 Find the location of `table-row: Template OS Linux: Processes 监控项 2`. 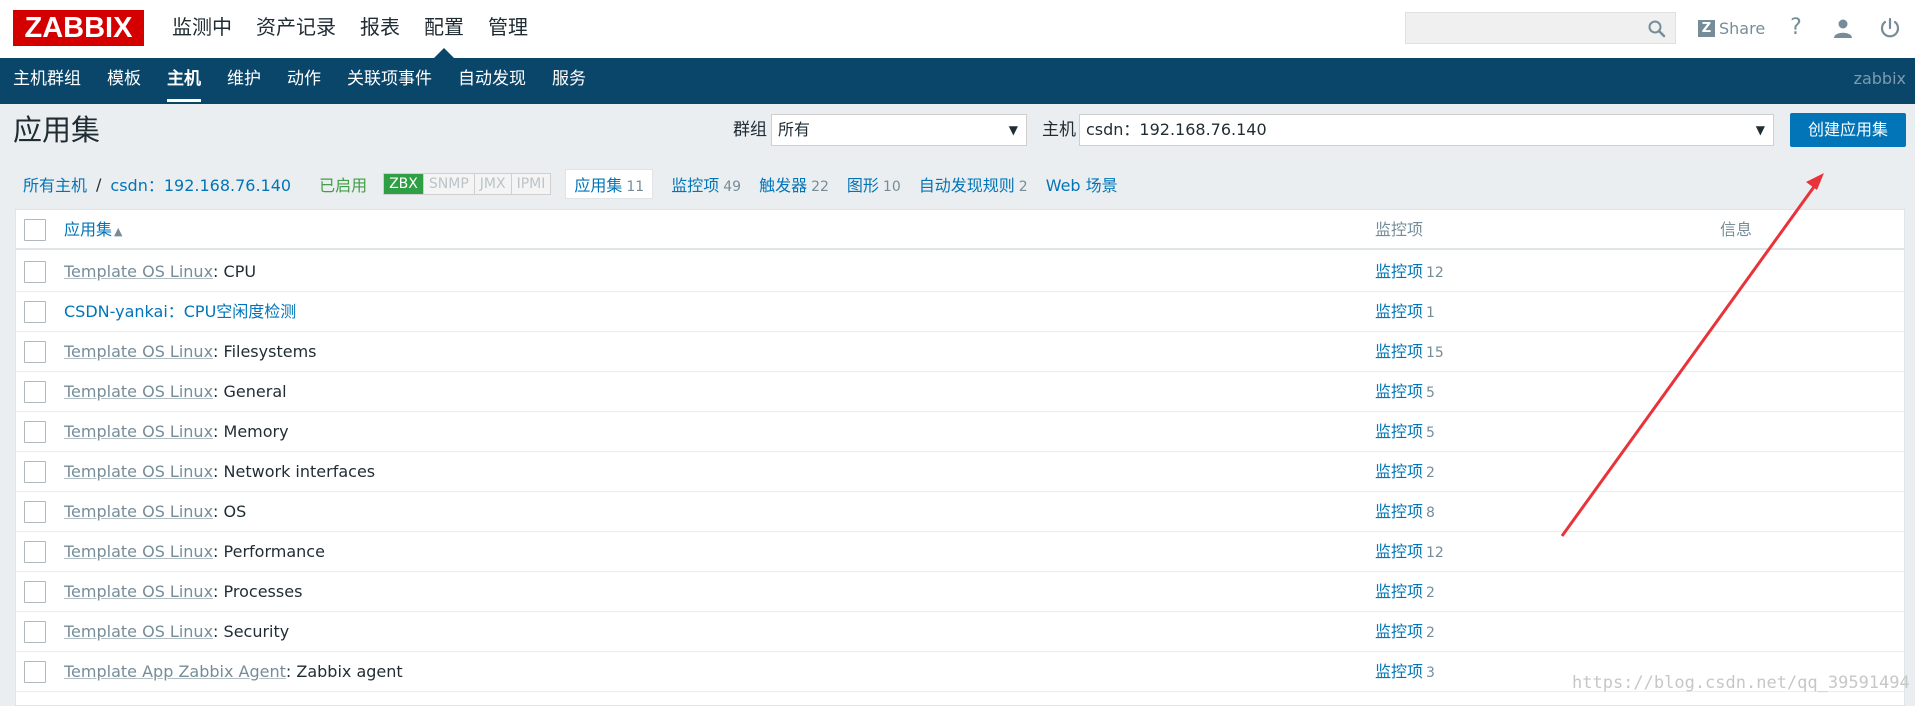

table-row: Template OS Linux: Processes 监控项 2 is located at coordinates (960, 592).